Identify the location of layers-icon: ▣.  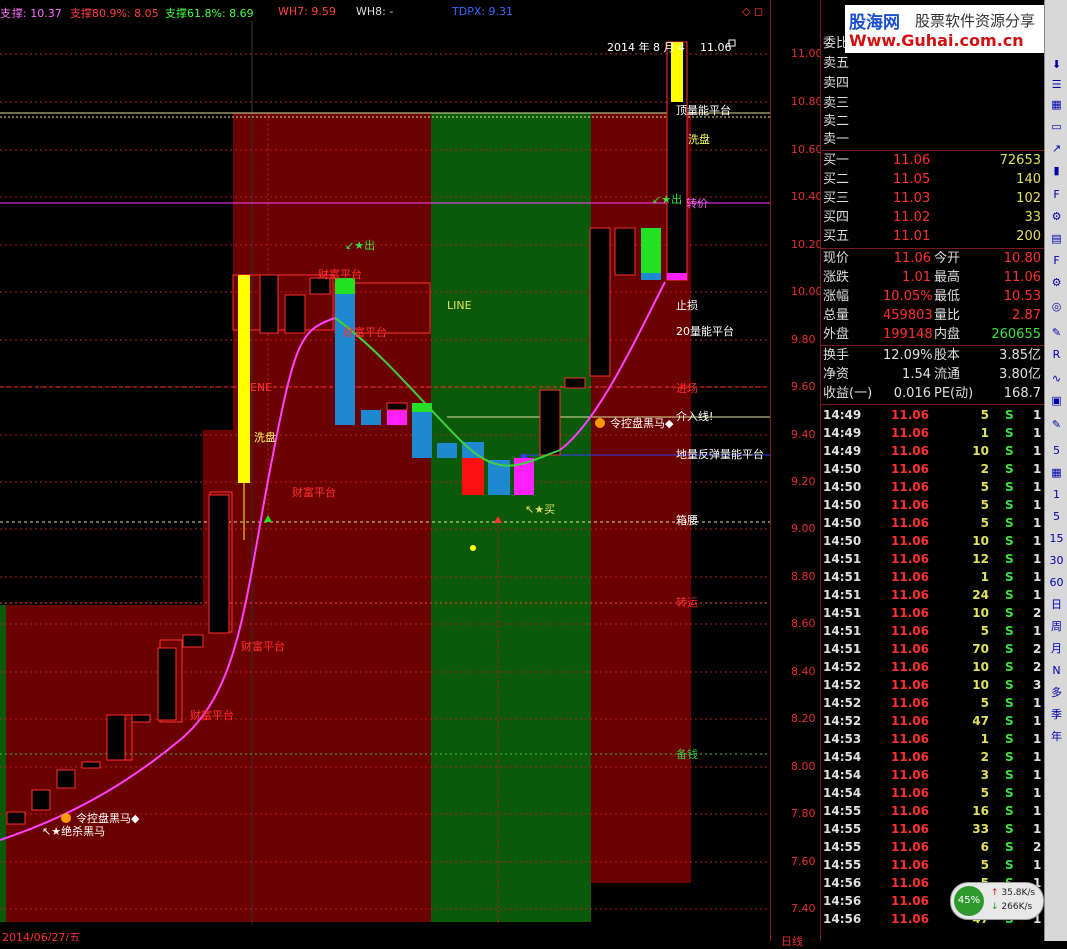
(1056, 400).